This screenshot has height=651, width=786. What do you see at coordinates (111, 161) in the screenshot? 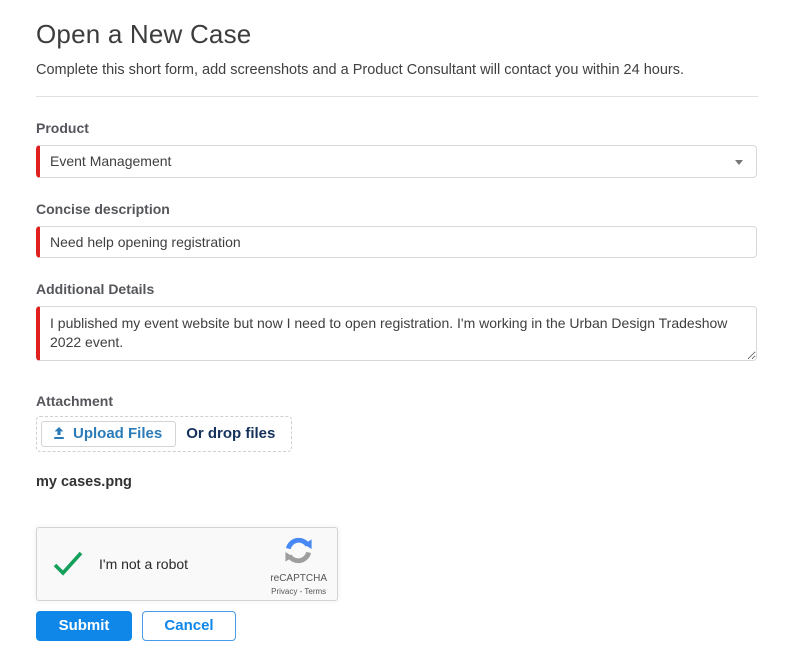
I see `product-selected-value: Event Management` at bounding box center [111, 161].